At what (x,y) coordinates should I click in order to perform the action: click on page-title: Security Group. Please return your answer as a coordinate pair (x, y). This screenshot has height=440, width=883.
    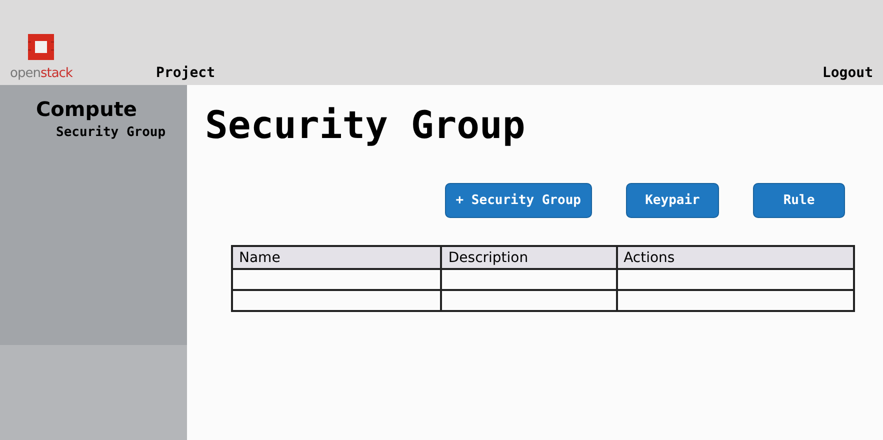
    Looking at the image, I should click on (365, 125).